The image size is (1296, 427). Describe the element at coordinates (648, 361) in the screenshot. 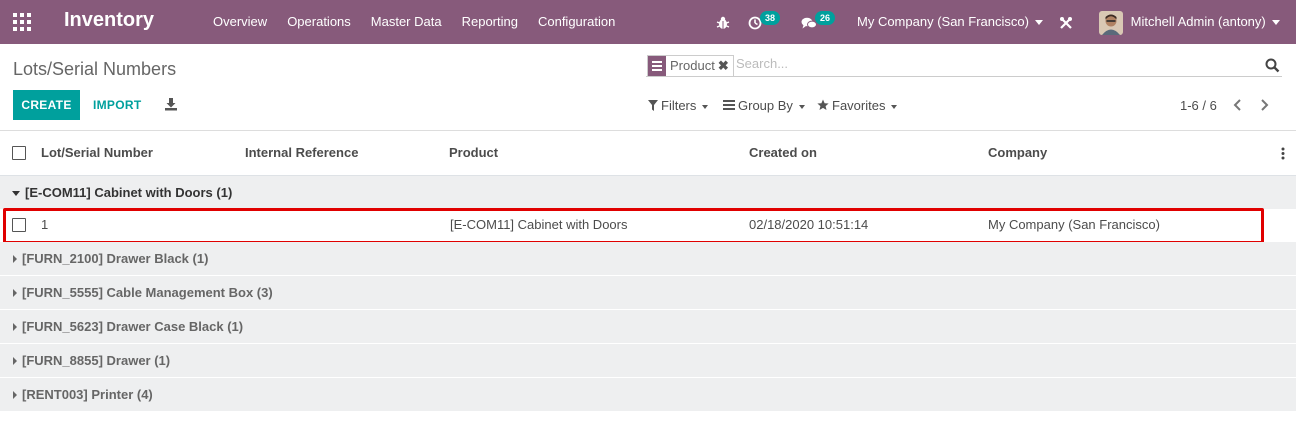

I see `group-row: [FURN_8855] Drawer (1)` at that location.